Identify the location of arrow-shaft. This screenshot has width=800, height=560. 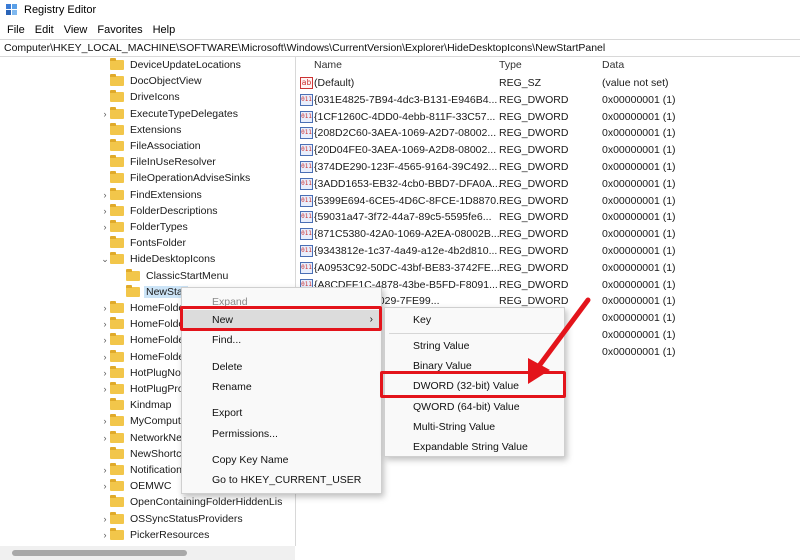
(562, 335).